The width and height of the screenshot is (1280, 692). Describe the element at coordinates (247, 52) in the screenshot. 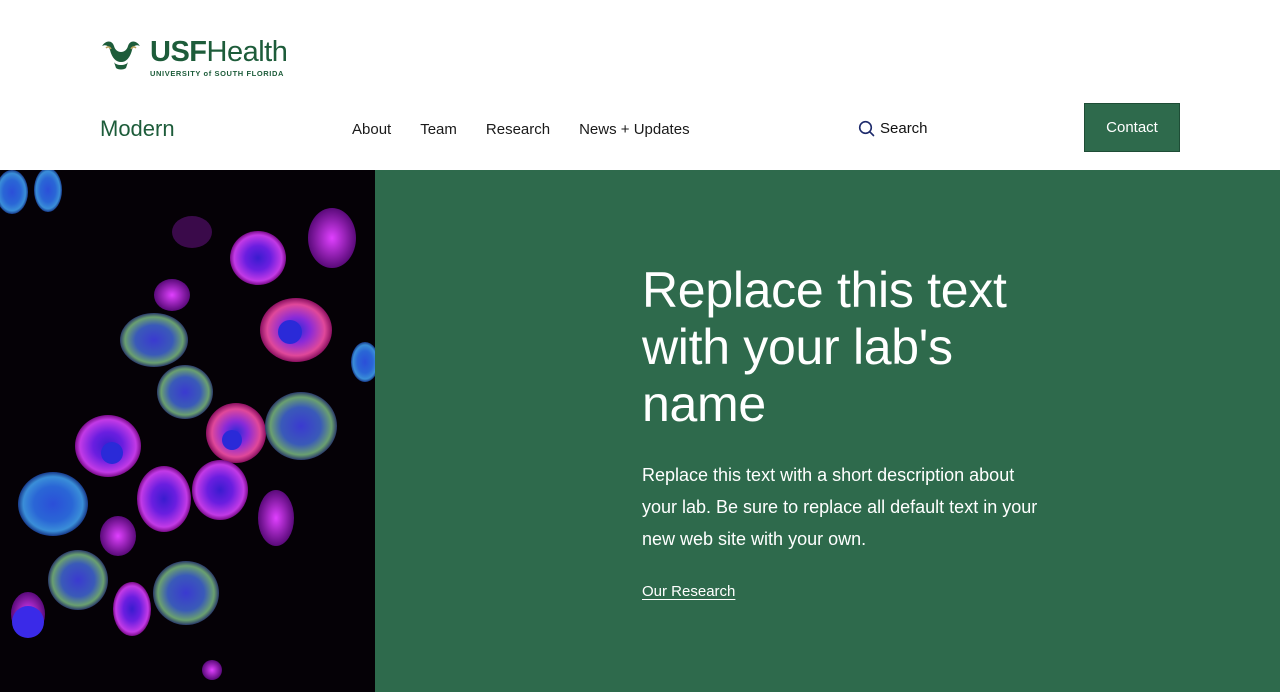

I see `logo-health: Health` at that location.